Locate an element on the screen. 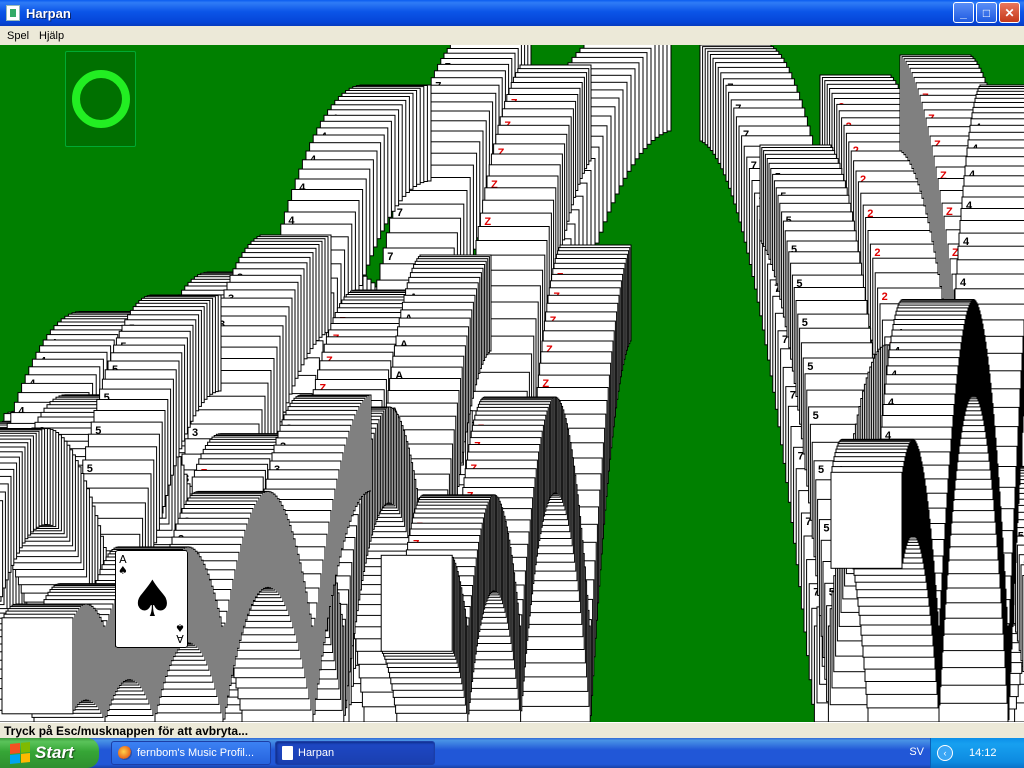  ace-of-spades-card: A ♠ ♠ A ♠ is located at coordinates (151, 599).